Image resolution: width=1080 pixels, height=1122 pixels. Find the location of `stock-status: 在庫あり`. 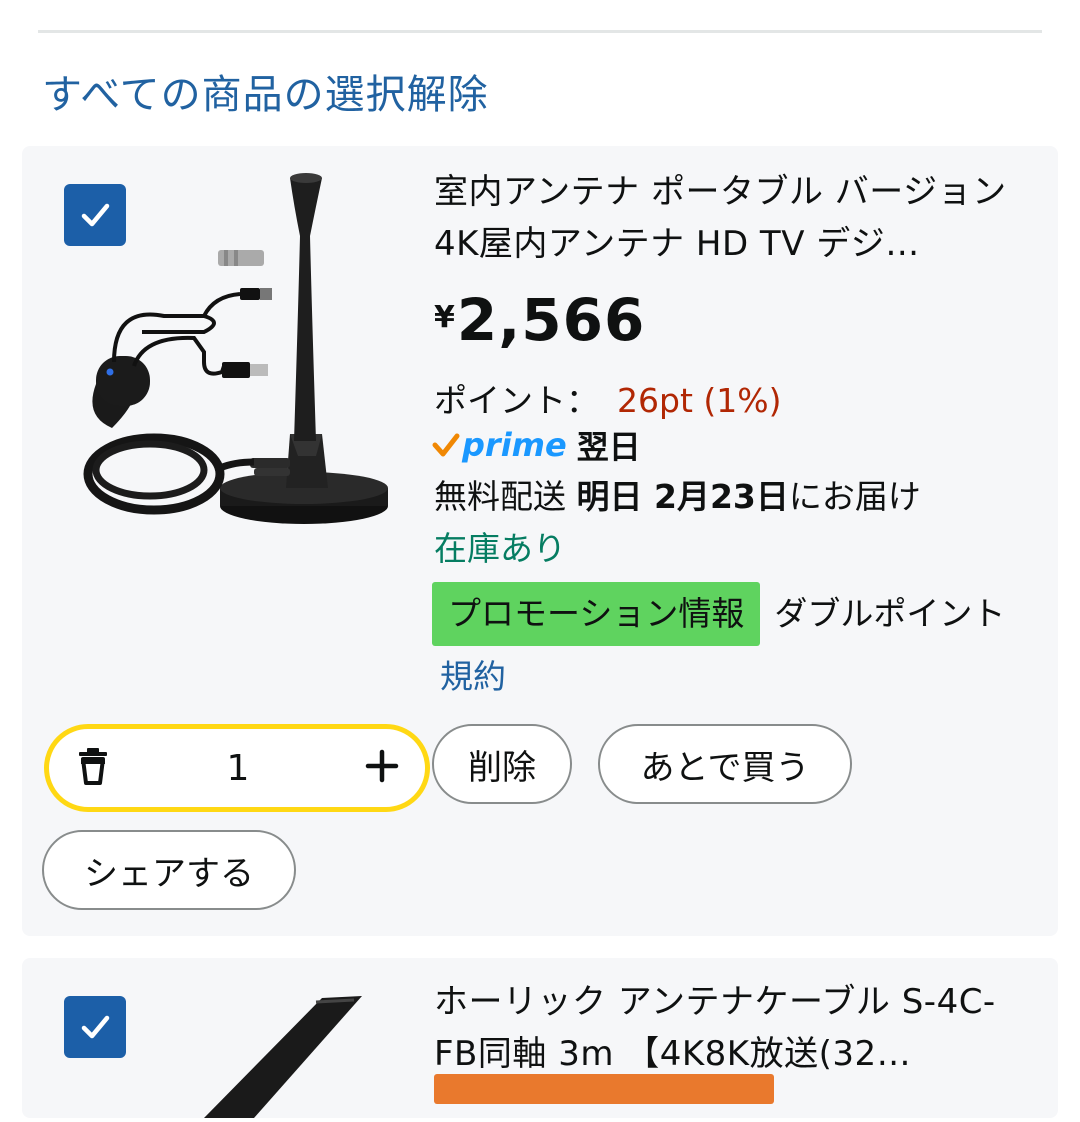

stock-status: 在庫あり is located at coordinates (500, 548).